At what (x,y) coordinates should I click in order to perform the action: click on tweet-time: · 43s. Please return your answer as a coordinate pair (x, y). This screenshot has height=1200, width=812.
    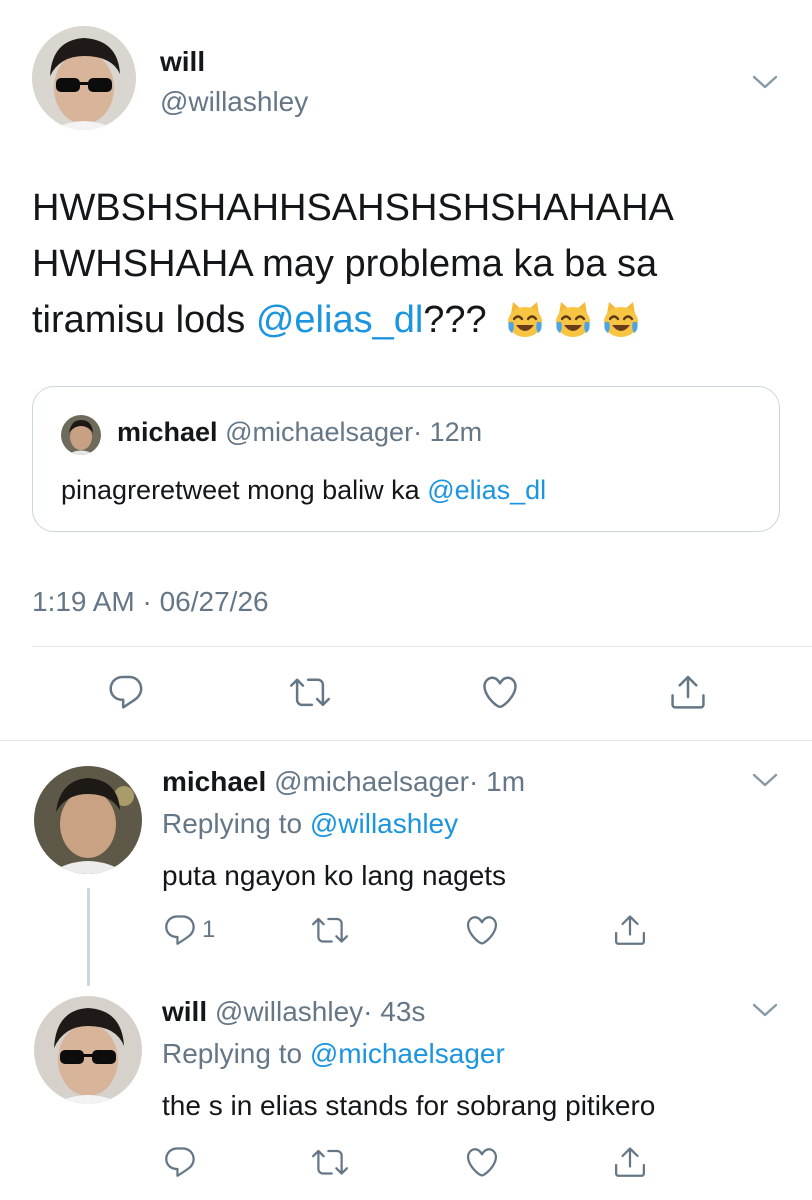
    Looking at the image, I should click on (394, 1011).